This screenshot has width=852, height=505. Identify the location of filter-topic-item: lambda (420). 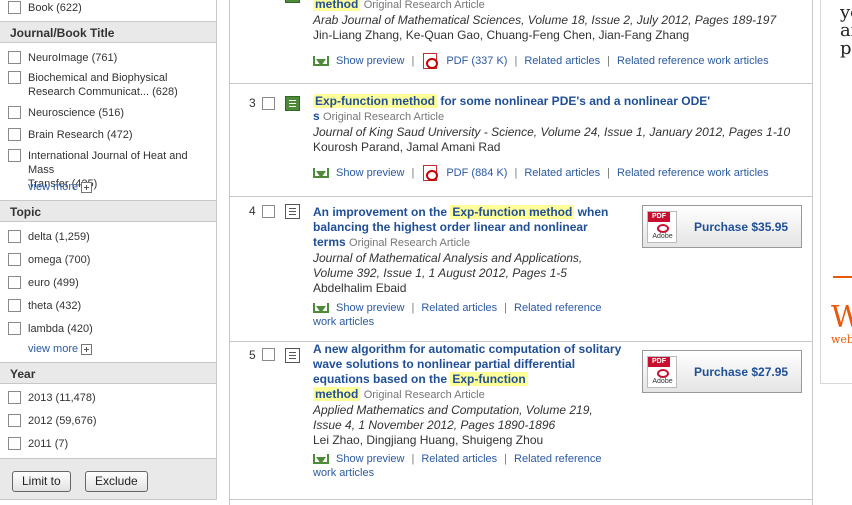
(50, 329).